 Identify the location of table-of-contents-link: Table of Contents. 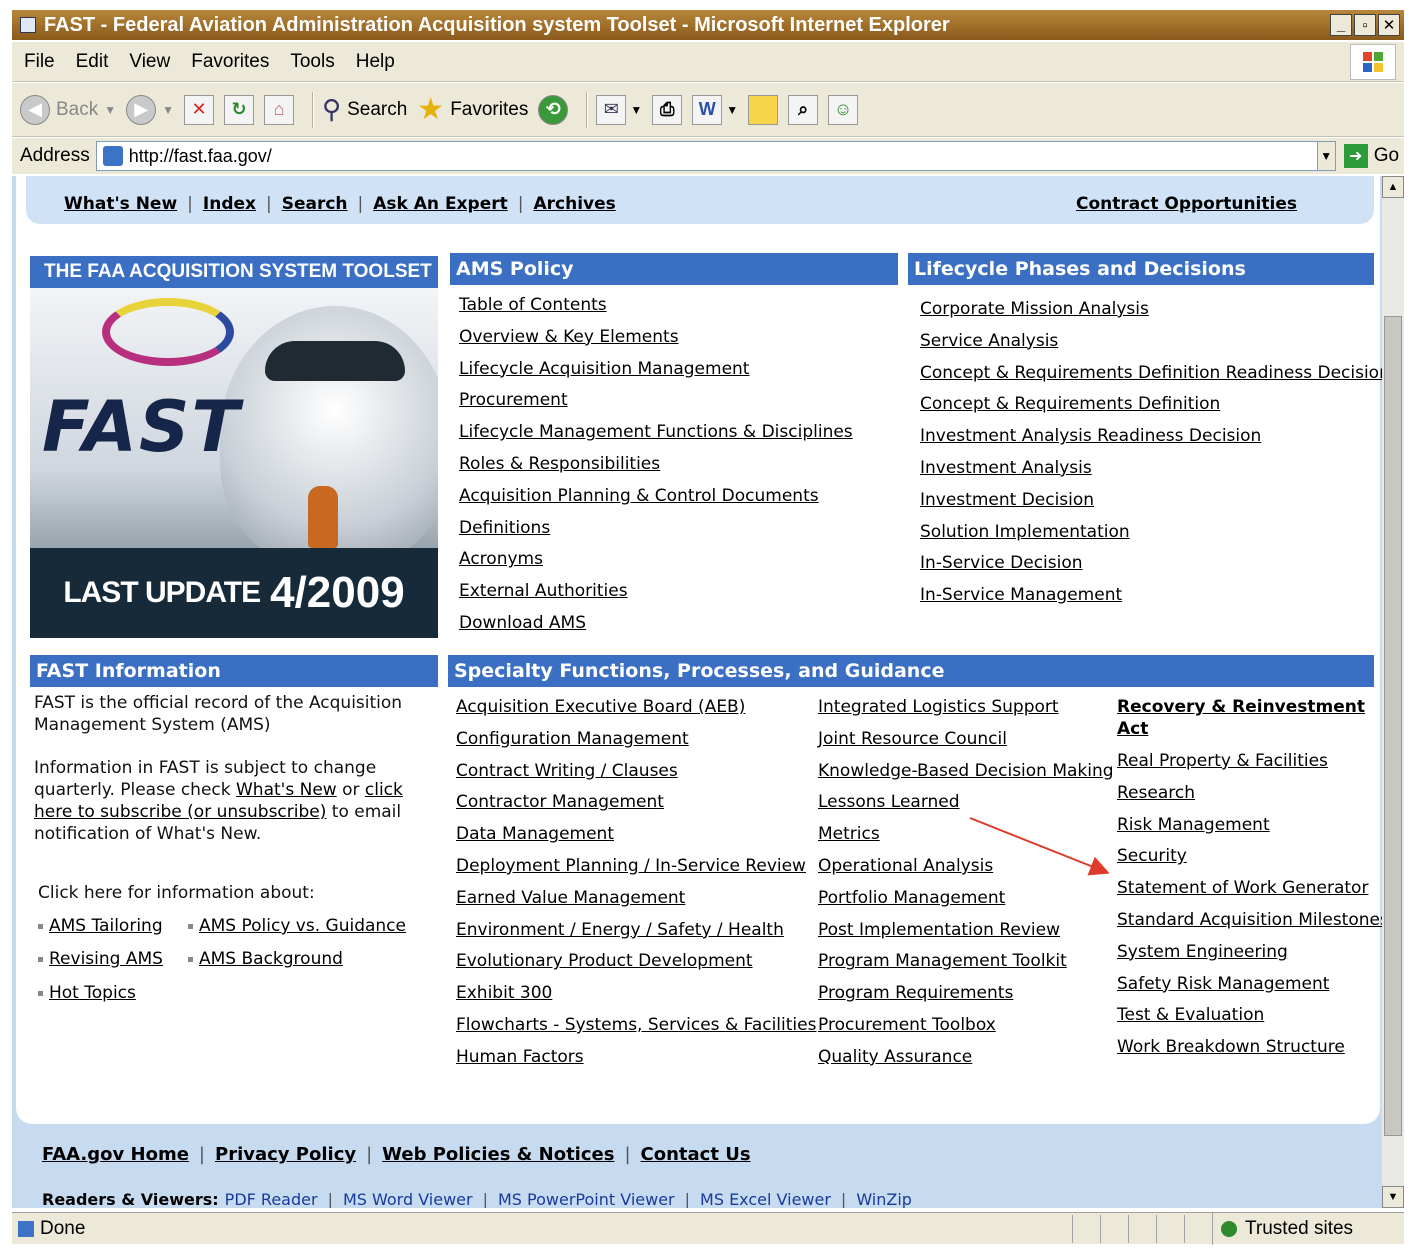
(533, 305).